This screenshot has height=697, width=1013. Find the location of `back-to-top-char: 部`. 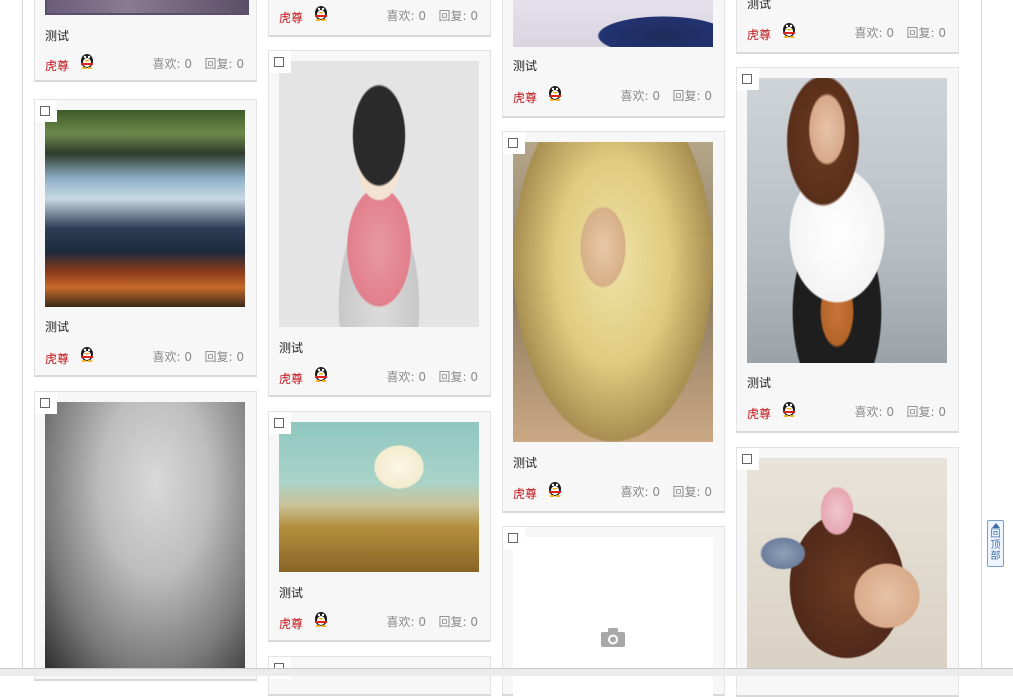

back-to-top-char: 部 is located at coordinates (995, 556).